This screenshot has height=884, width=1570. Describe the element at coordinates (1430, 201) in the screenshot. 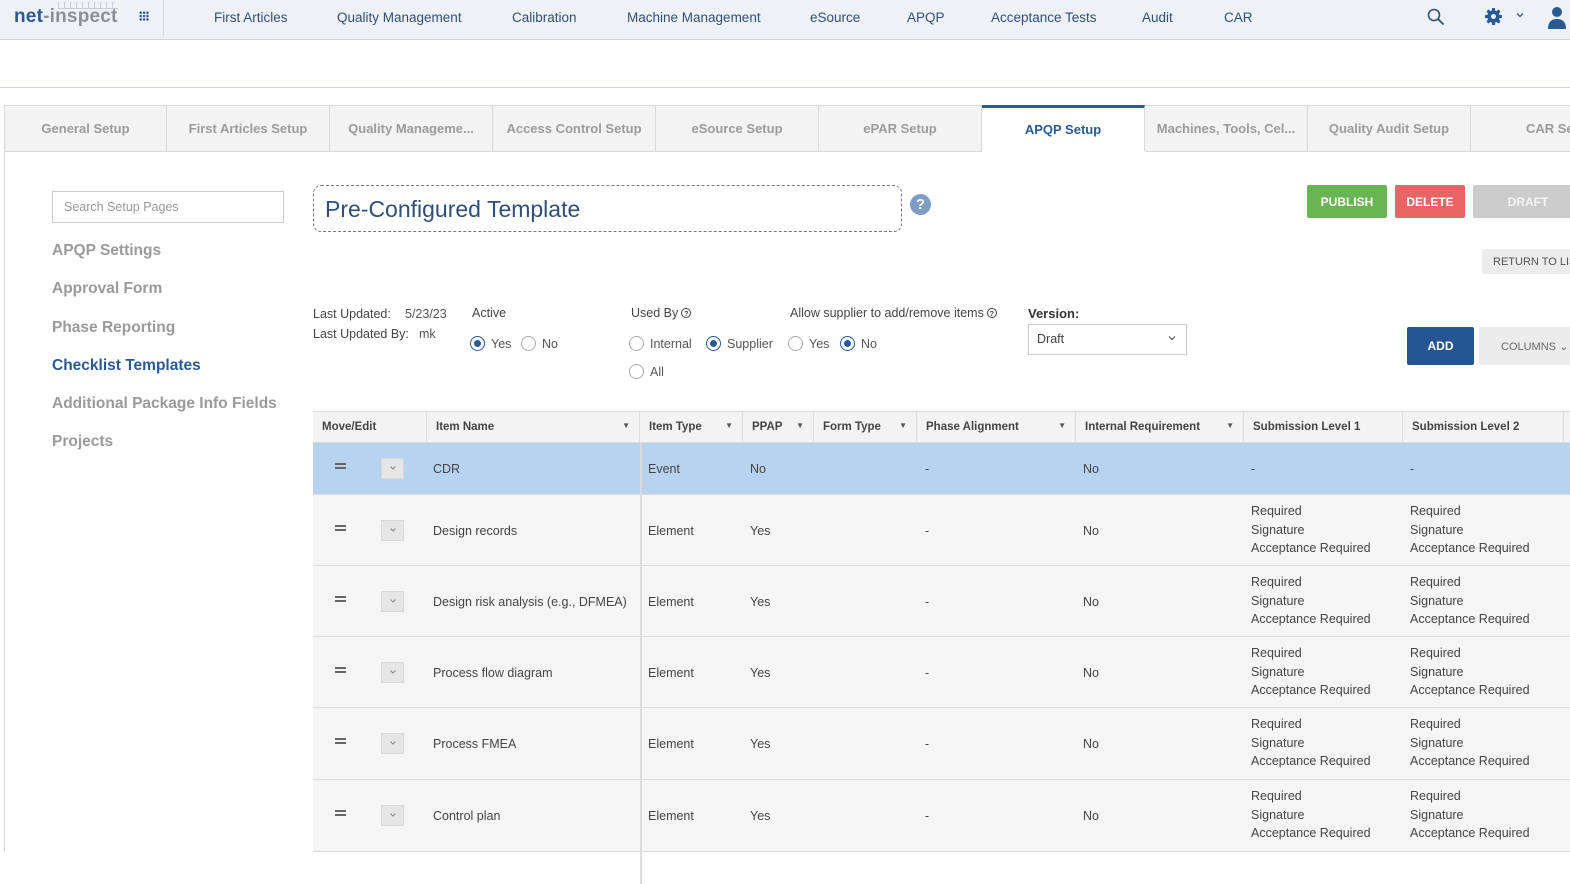

I see `delete-button: DELETE` at that location.